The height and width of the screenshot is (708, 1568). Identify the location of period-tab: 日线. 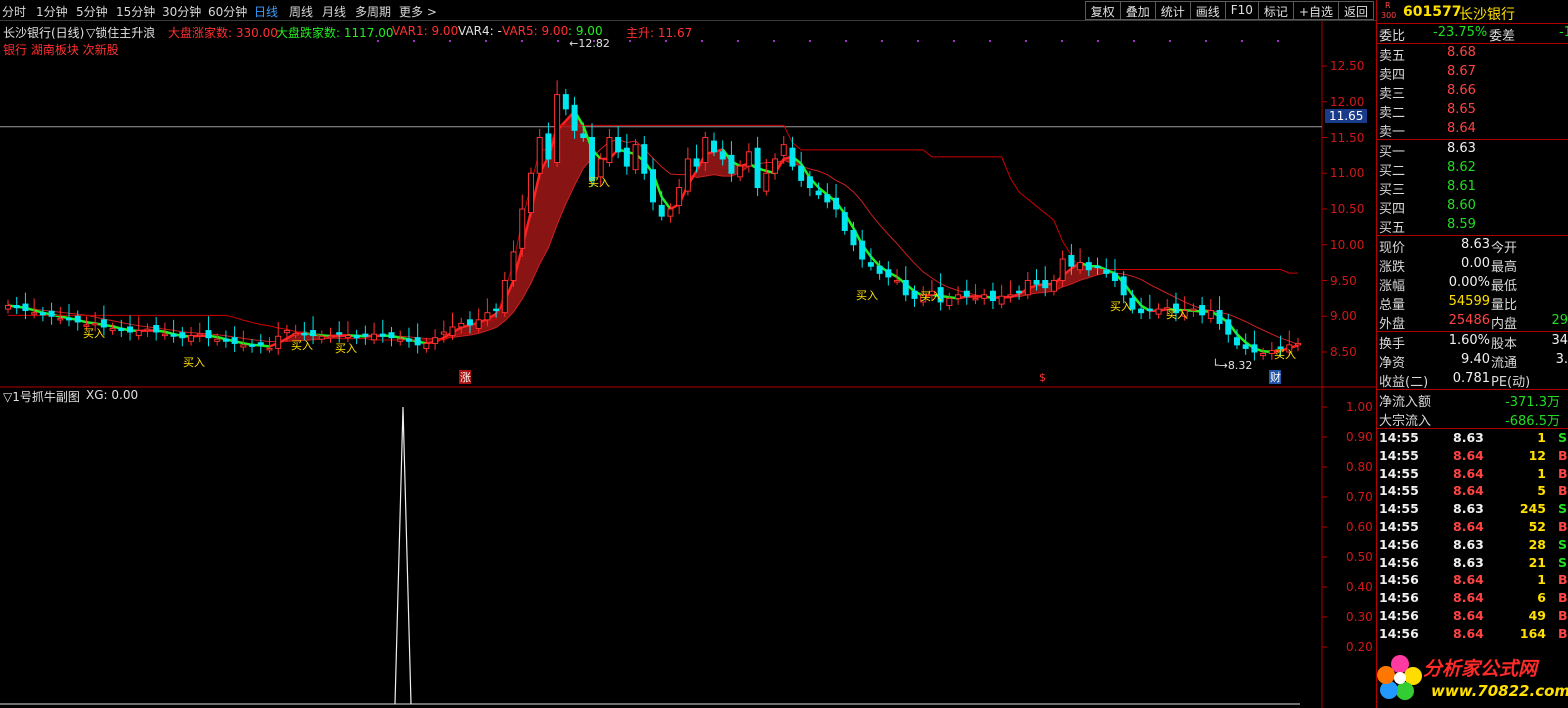
(266, 11).